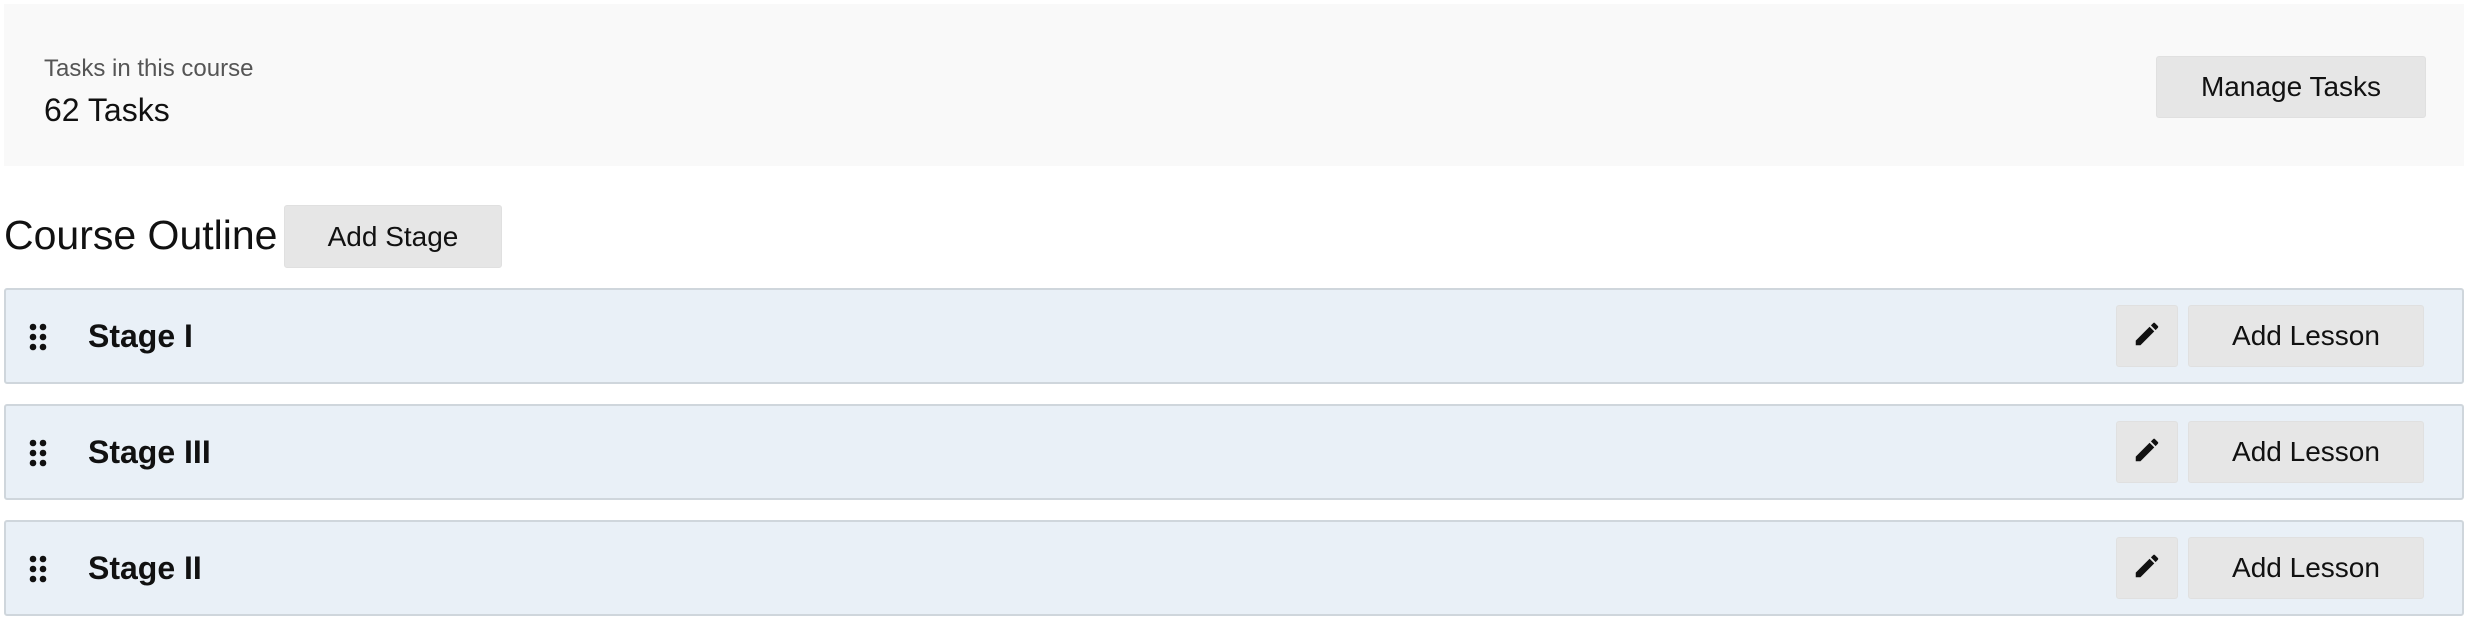  What do you see at coordinates (107, 110) in the screenshot?
I see `tasks-count: 62 Tasks` at bounding box center [107, 110].